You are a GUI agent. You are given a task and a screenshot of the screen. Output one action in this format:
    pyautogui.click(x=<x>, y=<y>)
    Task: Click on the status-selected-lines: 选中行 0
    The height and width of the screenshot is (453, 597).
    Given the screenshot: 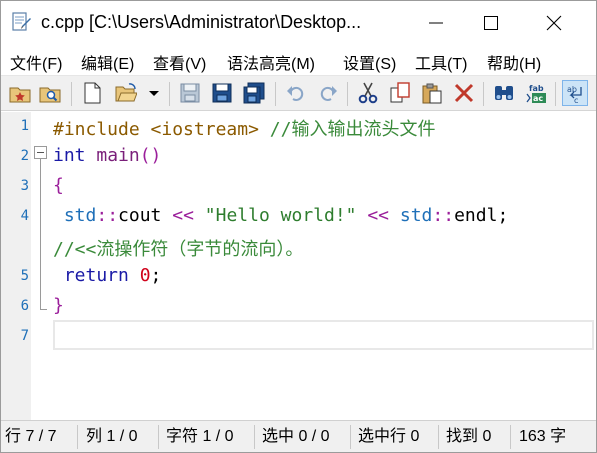 What is the action you would take?
    pyautogui.click(x=389, y=436)
    